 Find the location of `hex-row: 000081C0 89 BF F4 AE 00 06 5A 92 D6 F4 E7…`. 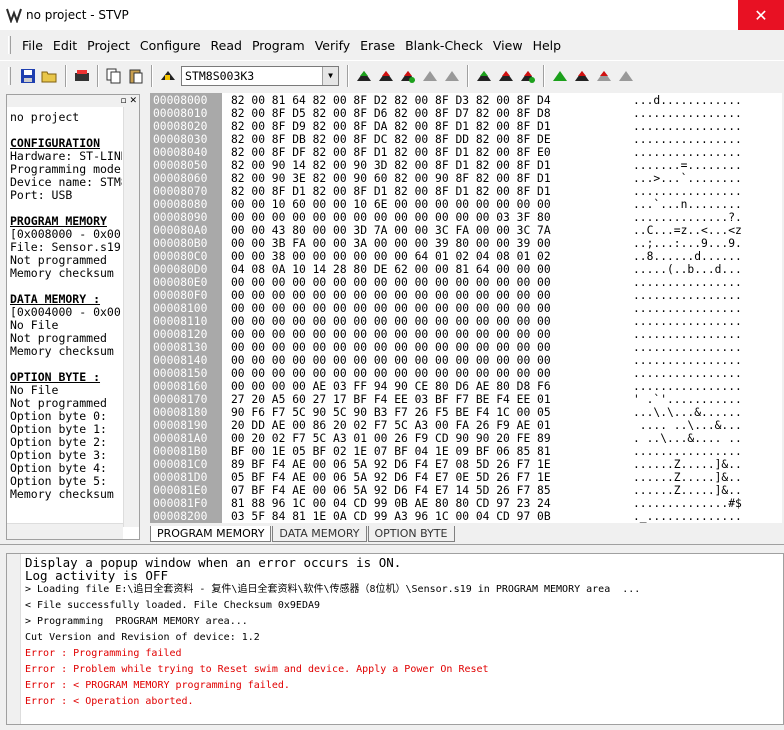

hex-row: 000081C0 89 BF F4 AE 00 06 5A 92 D6 F4 E7… is located at coordinates (466, 464).